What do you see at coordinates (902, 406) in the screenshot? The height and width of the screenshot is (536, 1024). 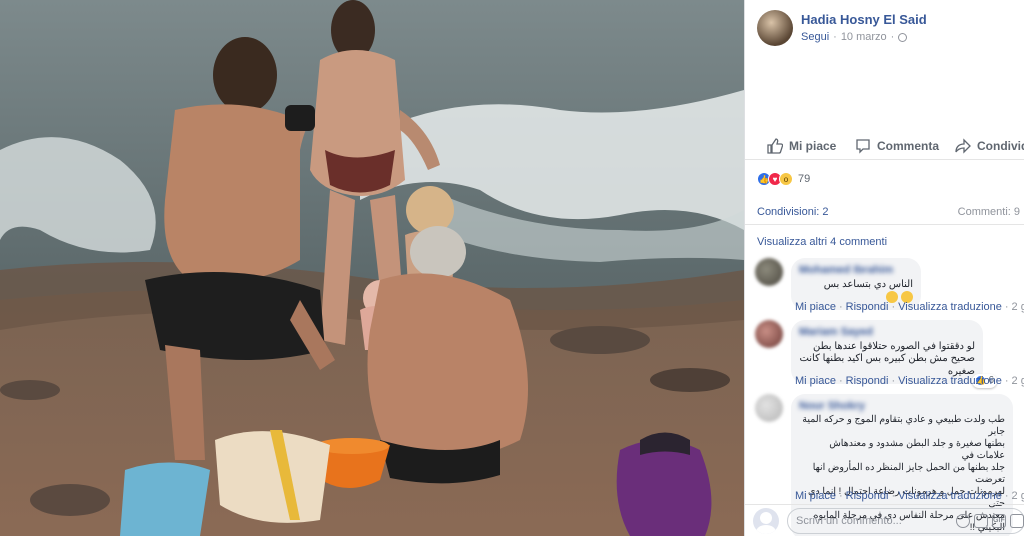 I see `commenter-name: Nour Shokry` at bounding box center [902, 406].